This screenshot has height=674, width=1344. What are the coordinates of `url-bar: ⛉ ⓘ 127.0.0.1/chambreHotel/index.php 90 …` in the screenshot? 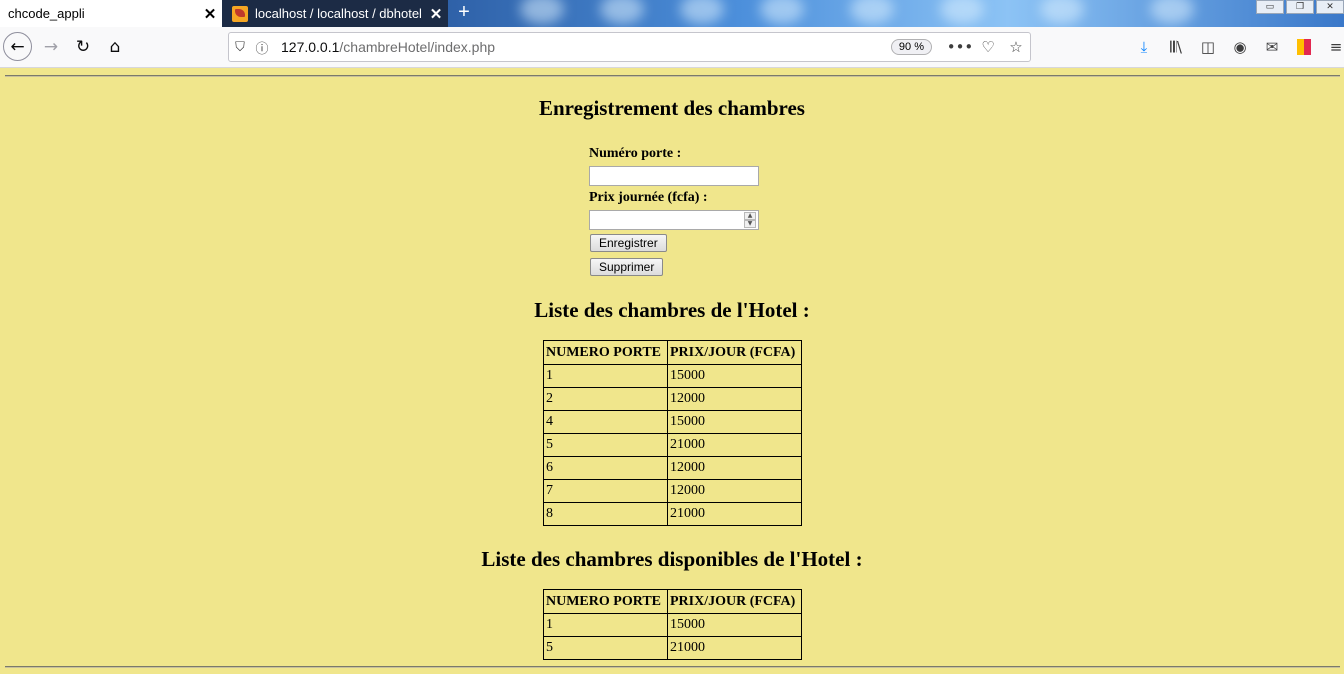 It's located at (629, 47).